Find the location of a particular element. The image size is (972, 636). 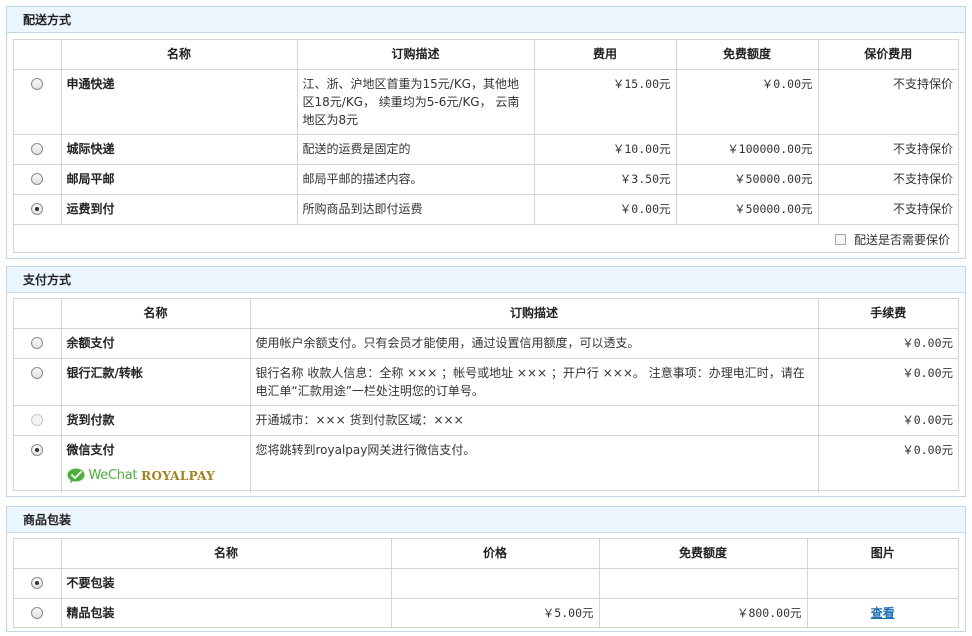

shipping-desc: 所购商品到达即付运费 is located at coordinates (416, 209).